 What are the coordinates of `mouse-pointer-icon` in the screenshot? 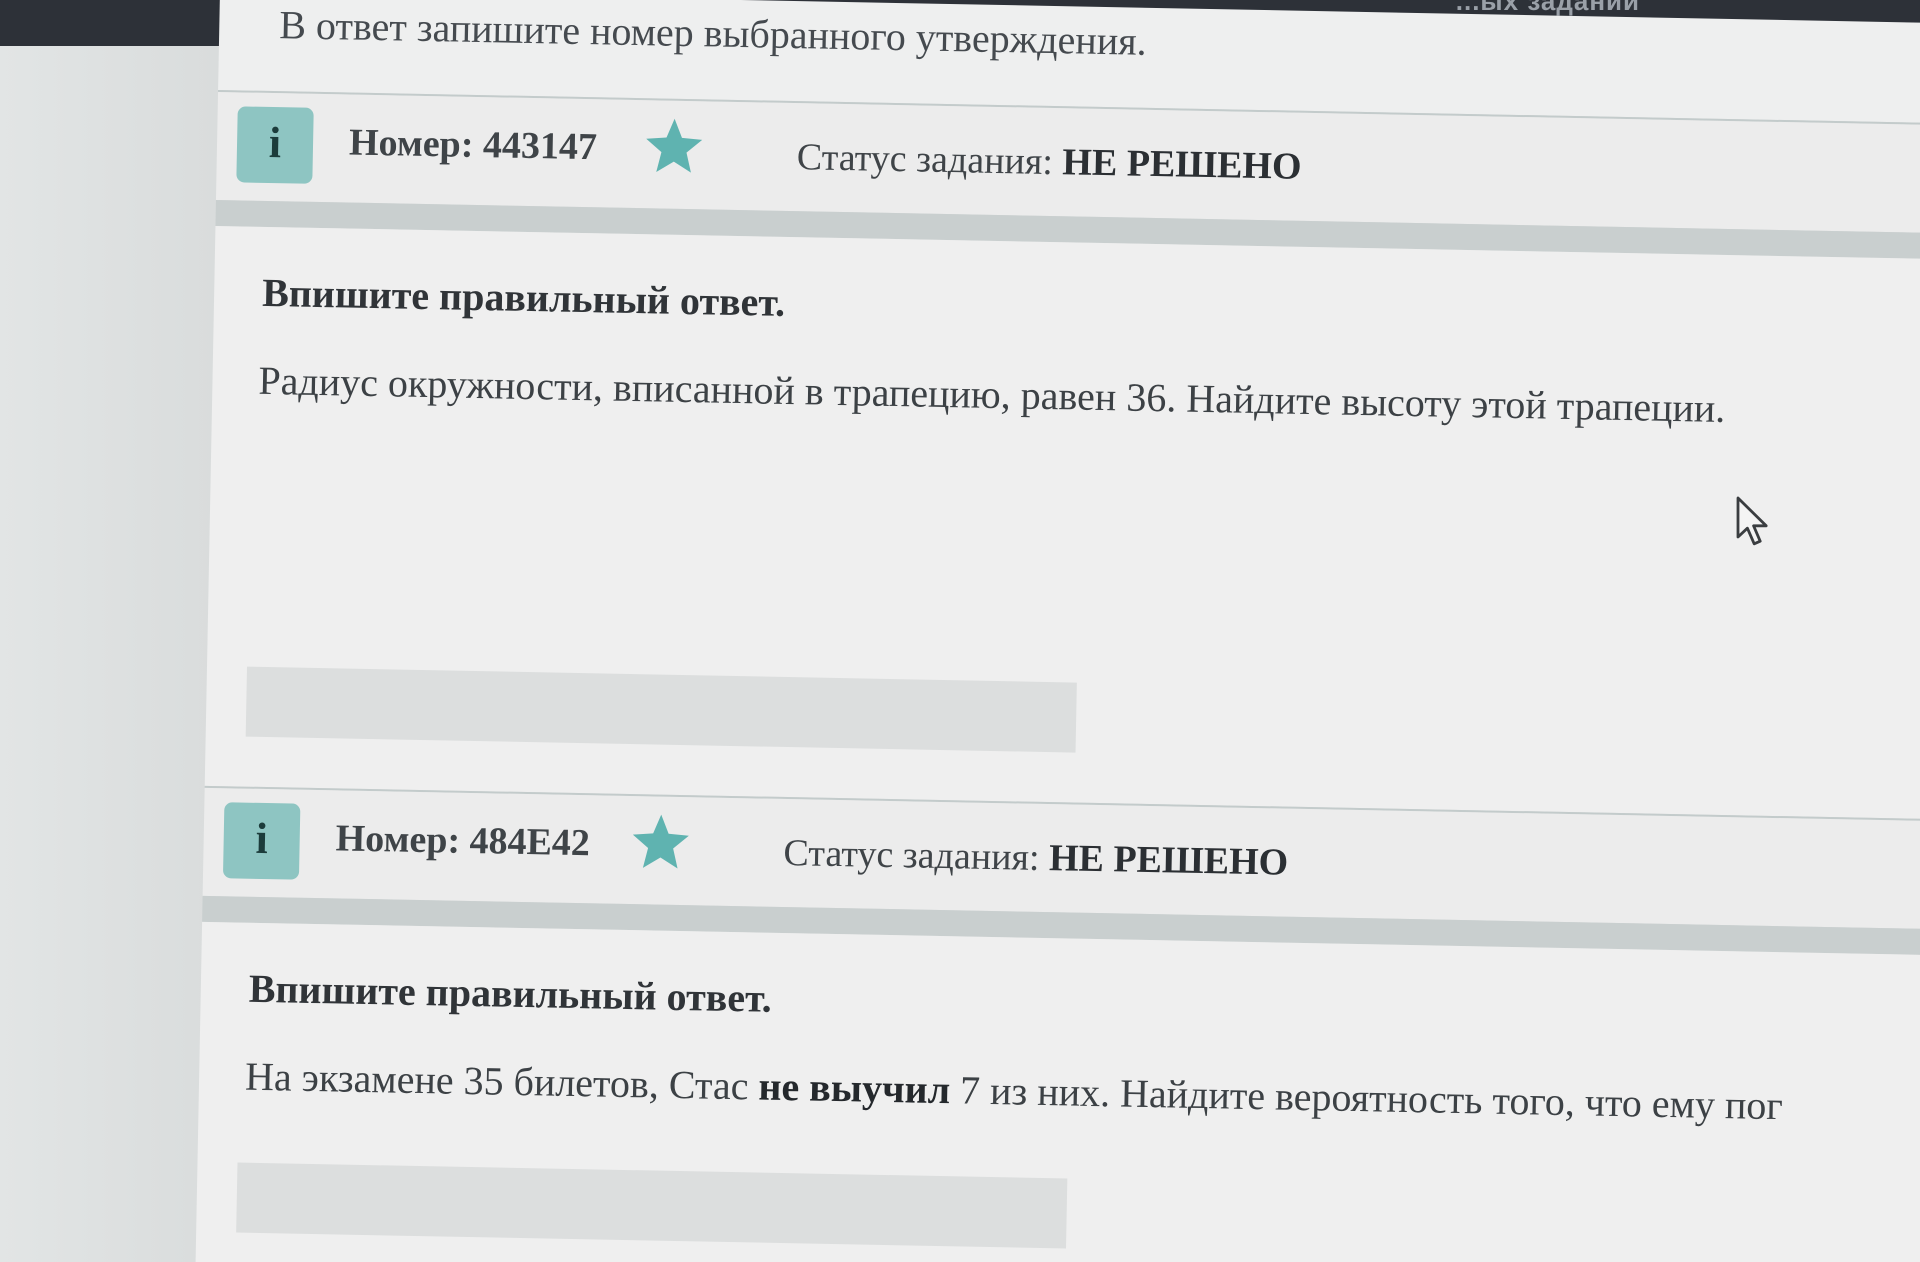 It's located at (1752, 521).